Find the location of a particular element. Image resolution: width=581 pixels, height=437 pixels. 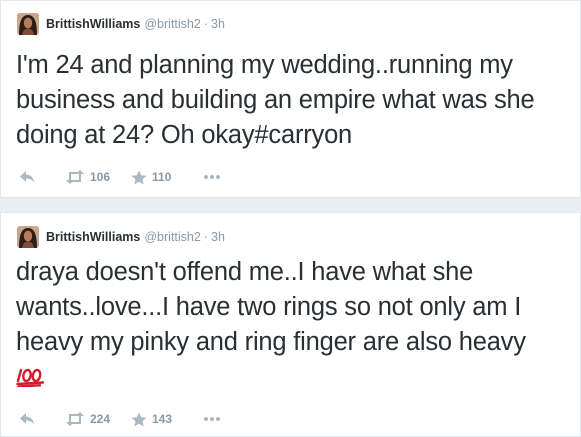

retweet-count: 224 is located at coordinates (100, 419).